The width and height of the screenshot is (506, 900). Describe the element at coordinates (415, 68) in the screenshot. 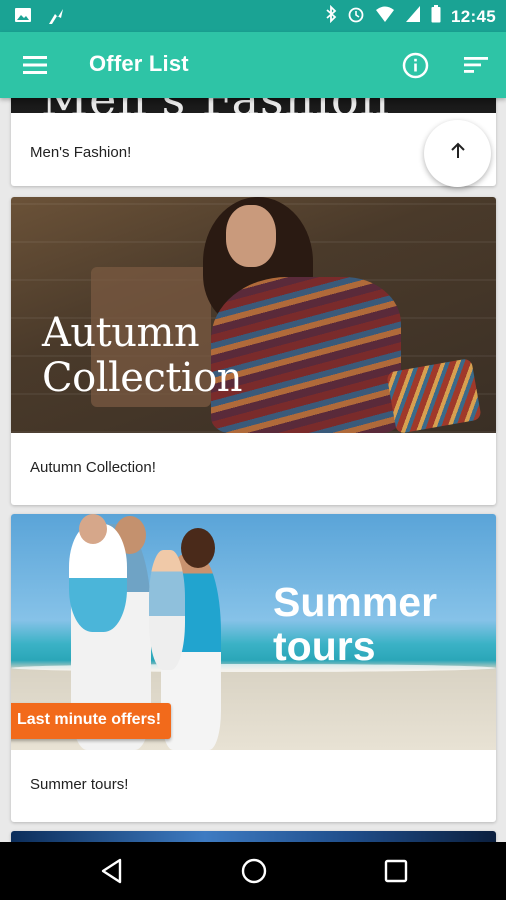

I see `info-icon` at that location.